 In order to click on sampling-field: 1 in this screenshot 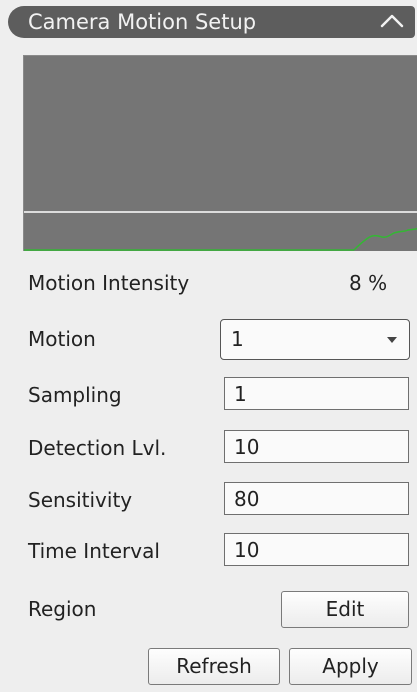, I will do `click(316, 393)`.